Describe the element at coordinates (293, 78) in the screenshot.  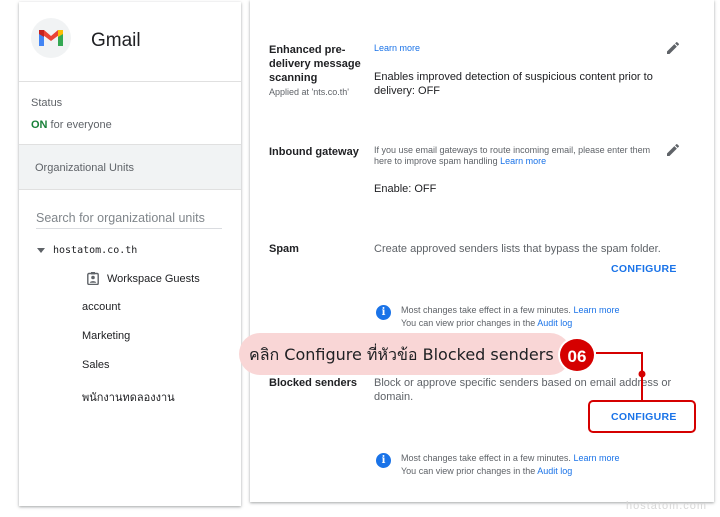
I see `enhanced-label-line: scanning` at that location.